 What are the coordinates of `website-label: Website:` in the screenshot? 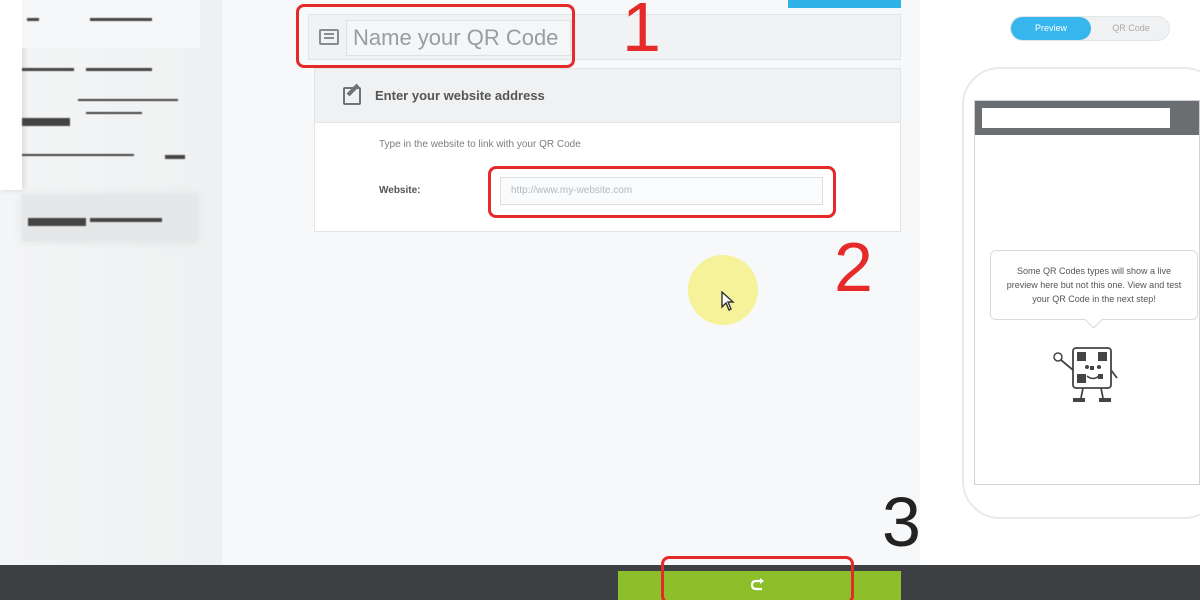 It's located at (400, 190).